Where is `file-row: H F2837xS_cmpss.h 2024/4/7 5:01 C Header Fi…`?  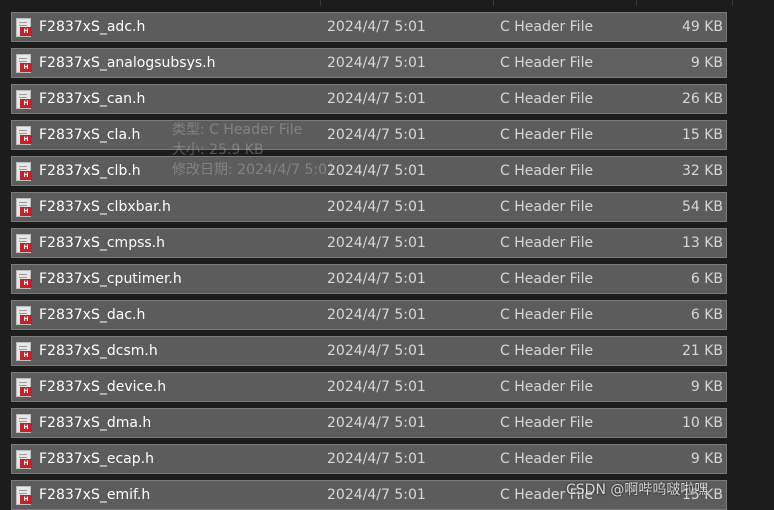
file-row: H F2837xS_cmpss.h 2024/4/7 5:01 C Header Fi… is located at coordinates (369, 243).